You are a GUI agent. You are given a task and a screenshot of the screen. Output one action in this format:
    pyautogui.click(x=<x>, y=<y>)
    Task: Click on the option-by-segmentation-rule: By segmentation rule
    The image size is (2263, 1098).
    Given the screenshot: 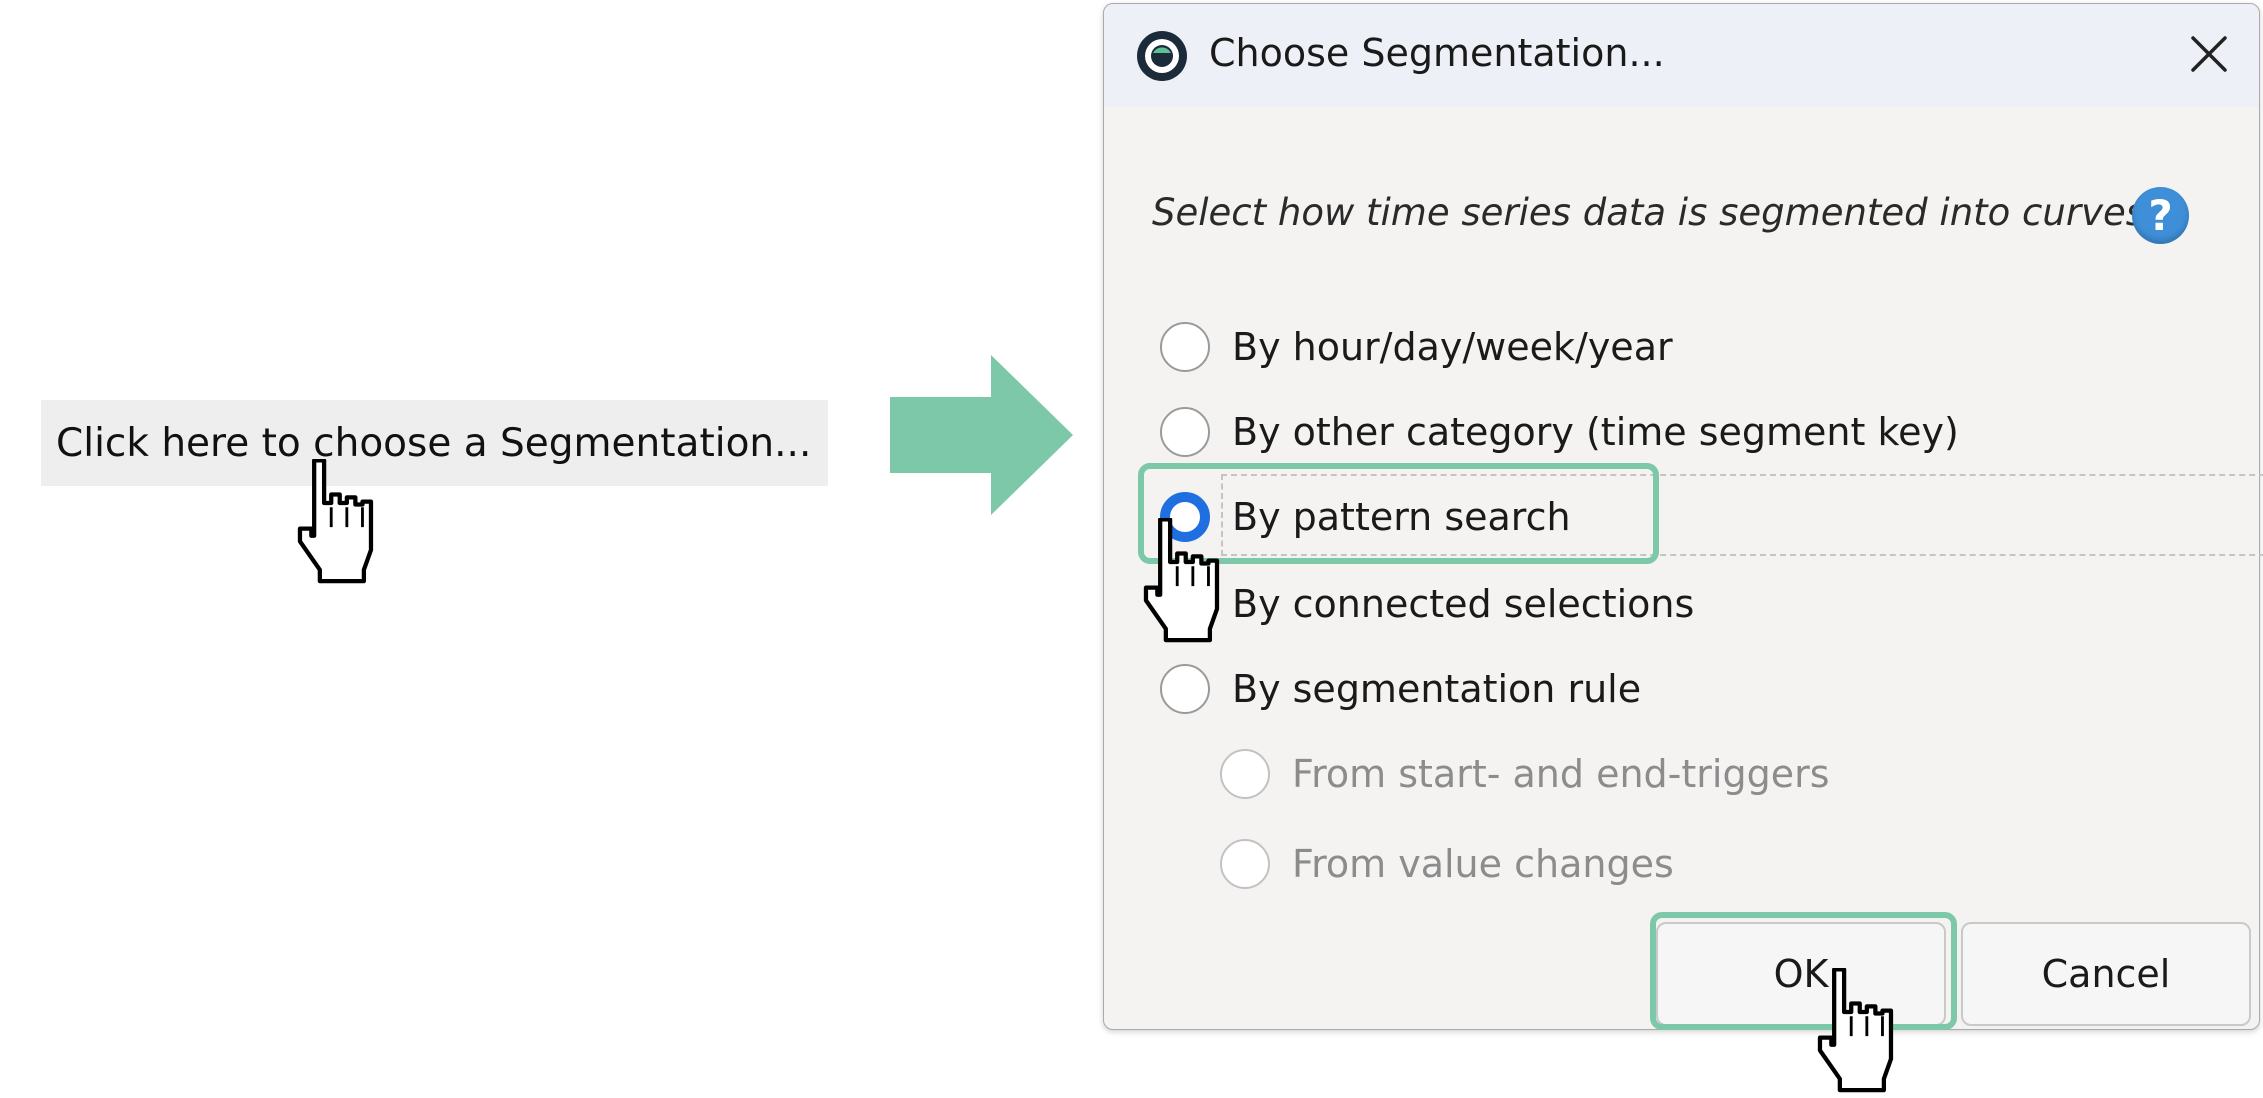 What is the action you would take?
    pyautogui.click(x=1400, y=689)
    